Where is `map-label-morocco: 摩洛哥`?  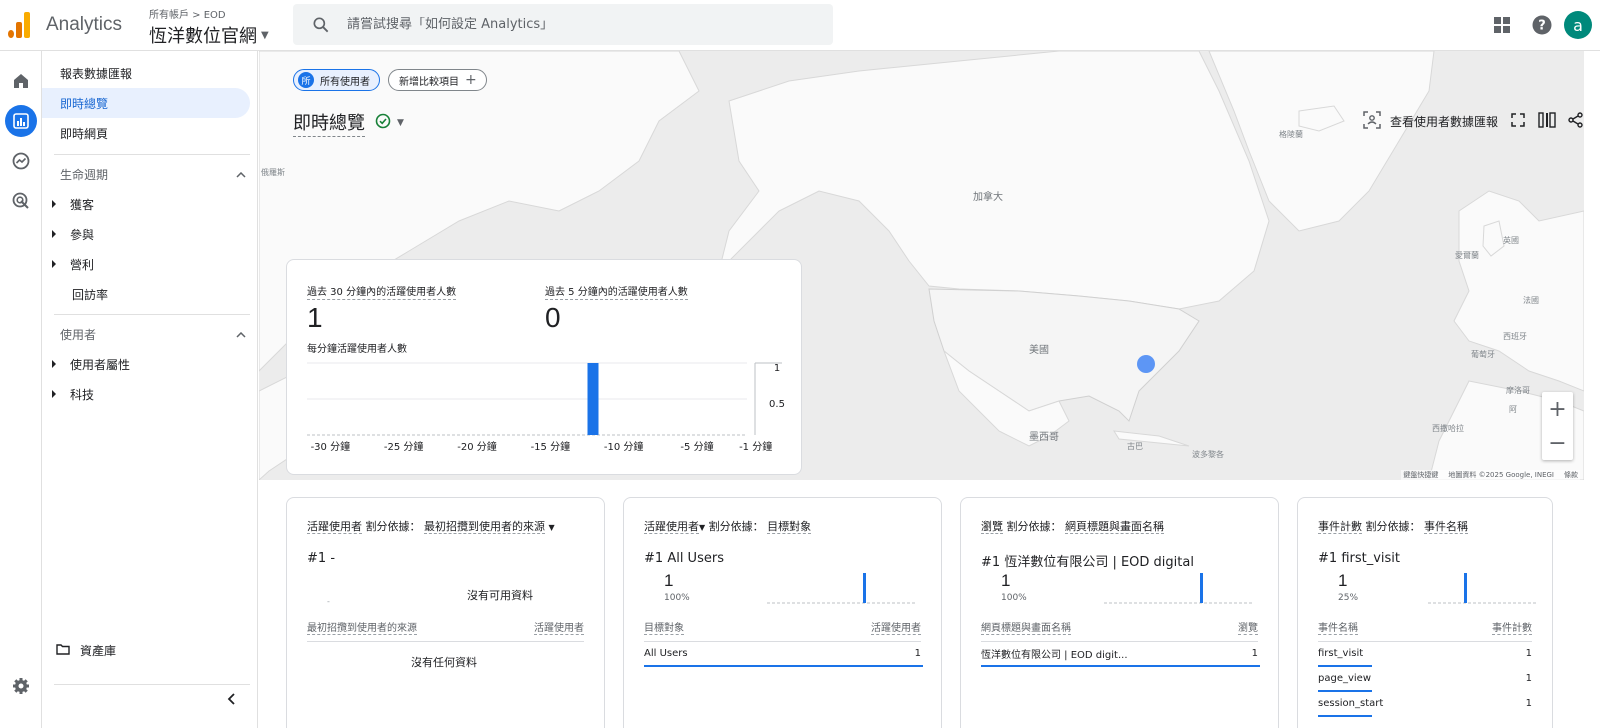 map-label-morocco: 摩洛哥 is located at coordinates (1518, 390).